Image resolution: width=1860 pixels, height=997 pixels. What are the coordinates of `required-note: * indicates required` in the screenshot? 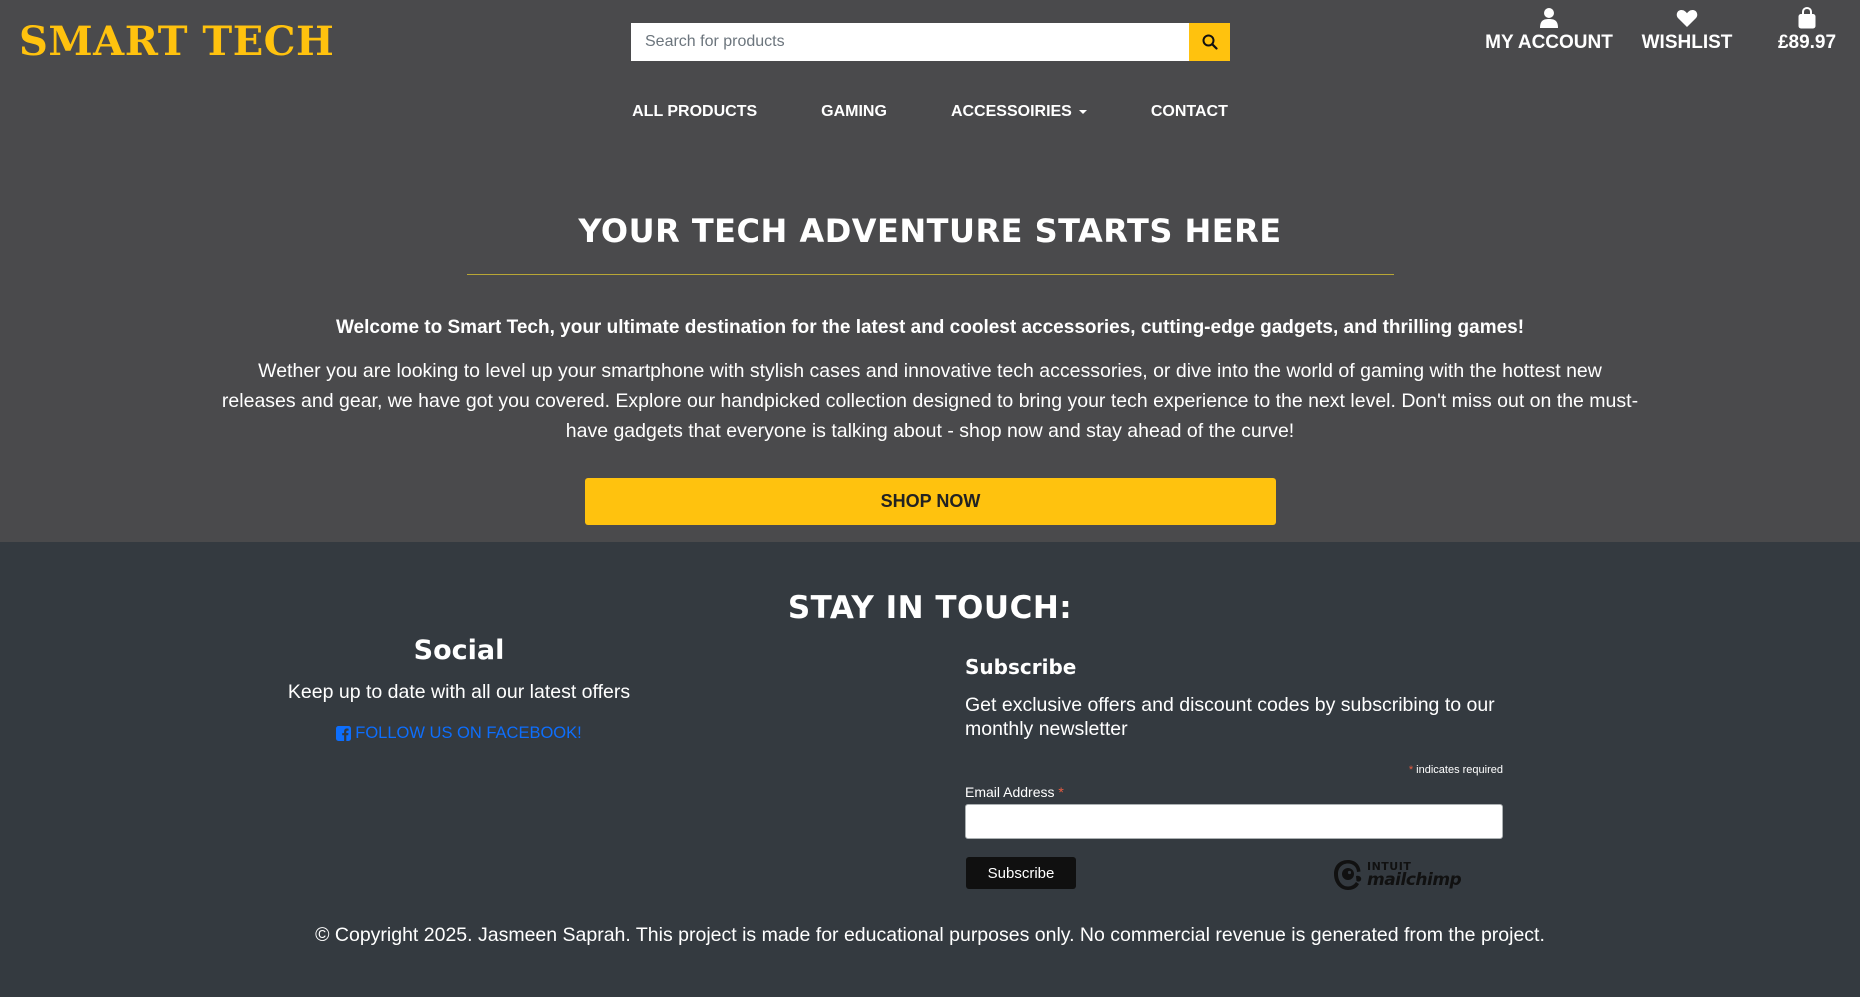 It's located at (1234, 770).